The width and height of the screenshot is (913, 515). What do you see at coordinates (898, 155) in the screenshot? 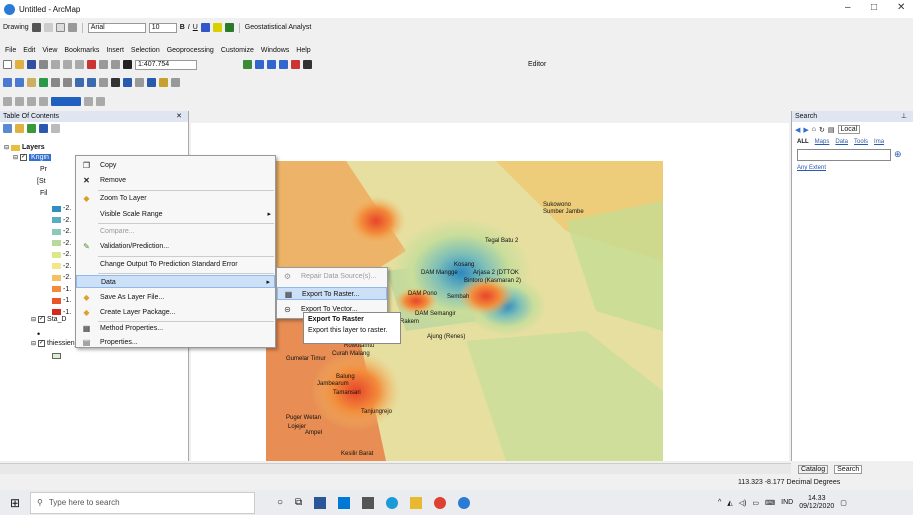
I see `search-go-icon: ⊕` at bounding box center [898, 155].